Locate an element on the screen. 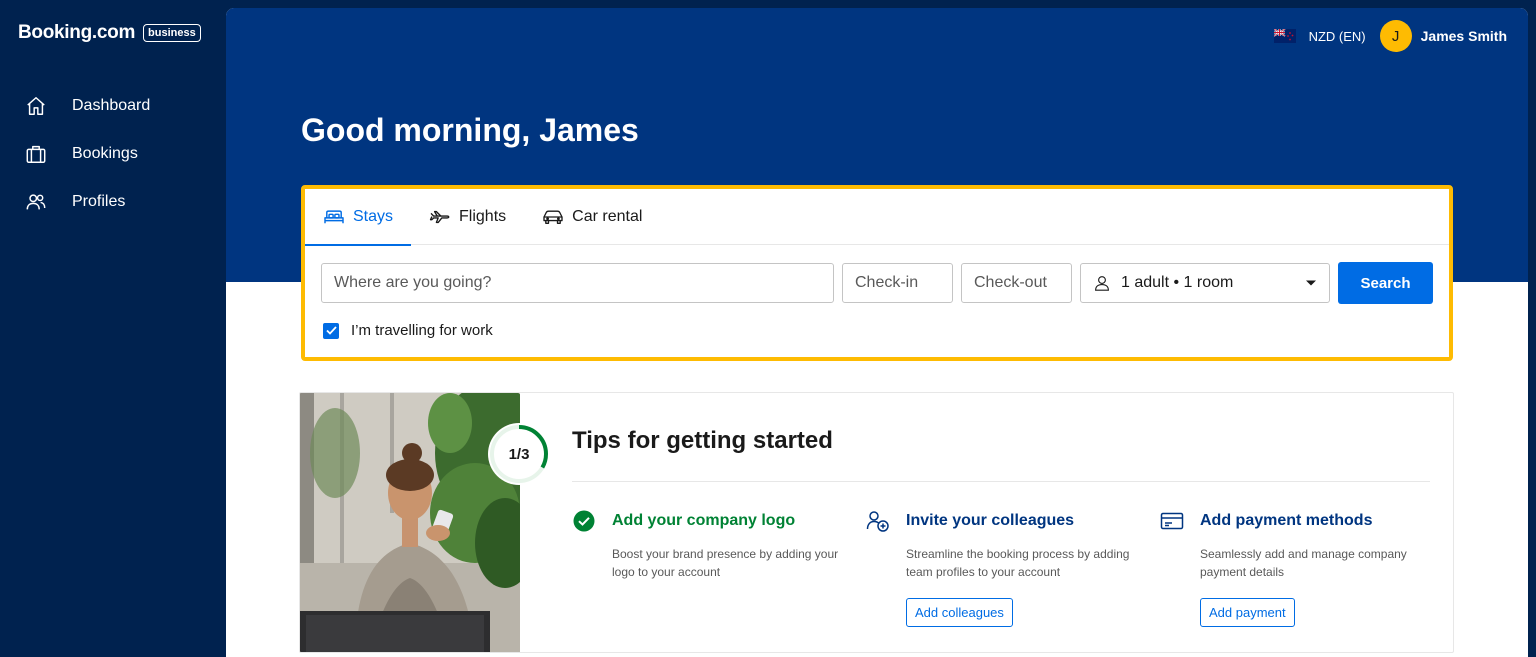  checkout-input: Check-out is located at coordinates (1016, 283).